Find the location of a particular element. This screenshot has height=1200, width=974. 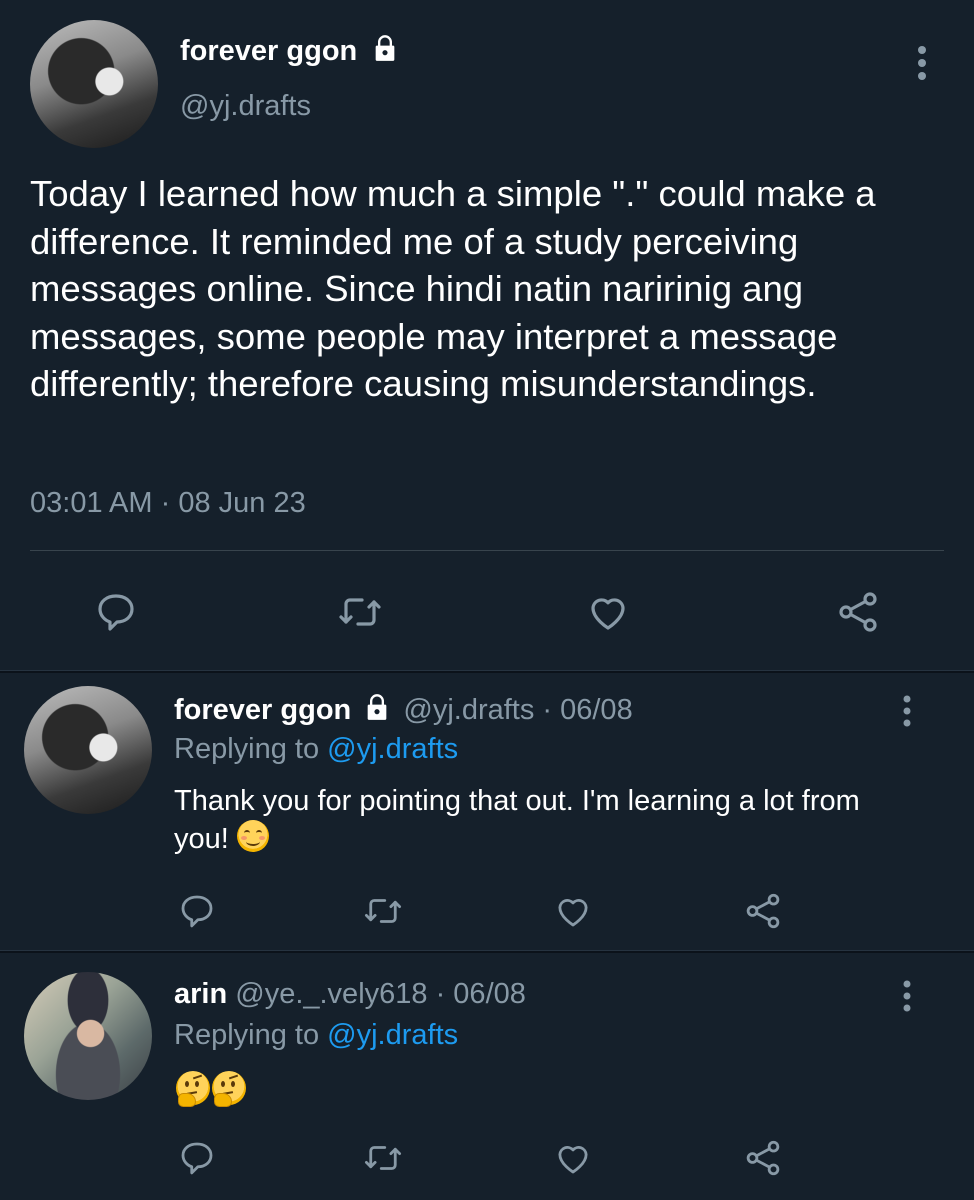

reply-text is located at coordinates (212, 1089).